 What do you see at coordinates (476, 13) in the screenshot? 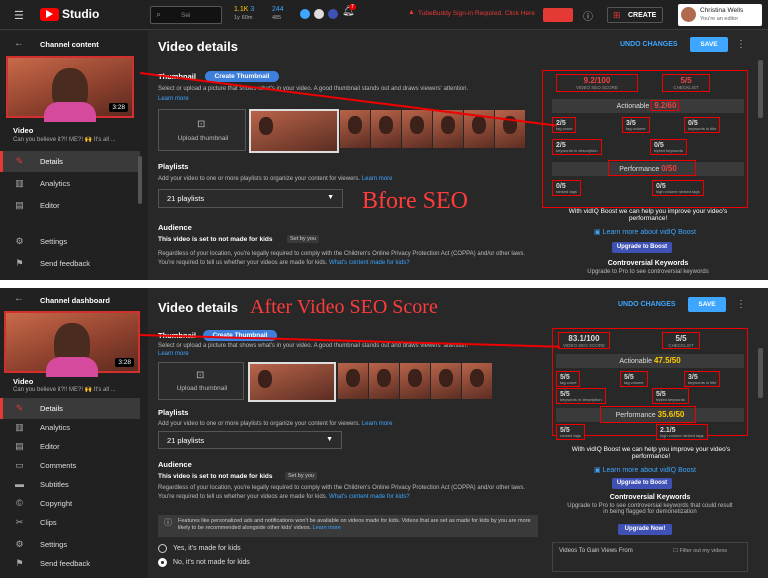
I see `tubebuddy-notice: TubeBuddy Sign-in Required. Click Here` at bounding box center [476, 13].